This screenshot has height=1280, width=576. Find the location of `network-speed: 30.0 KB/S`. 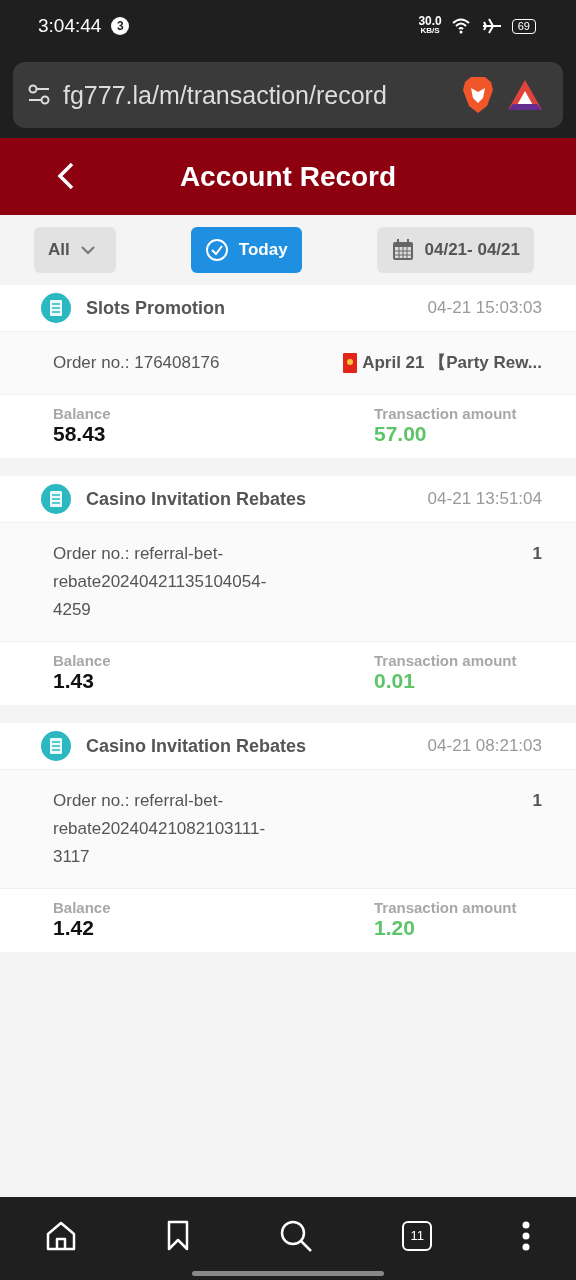

network-speed: 30.0 KB/S is located at coordinates (430, 26).